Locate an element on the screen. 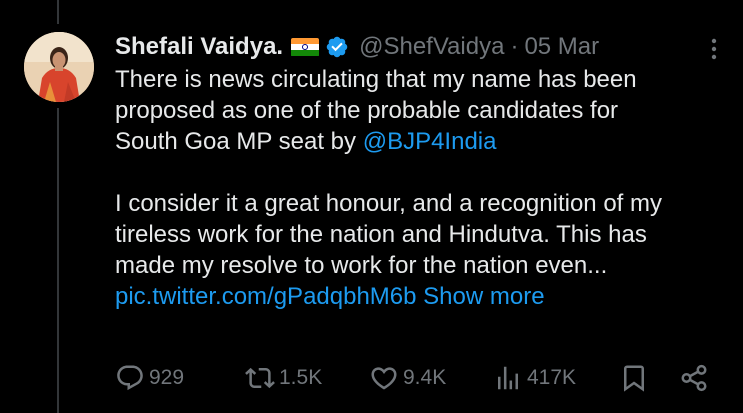  views-button: 417K is located at coordinates (534, 378).